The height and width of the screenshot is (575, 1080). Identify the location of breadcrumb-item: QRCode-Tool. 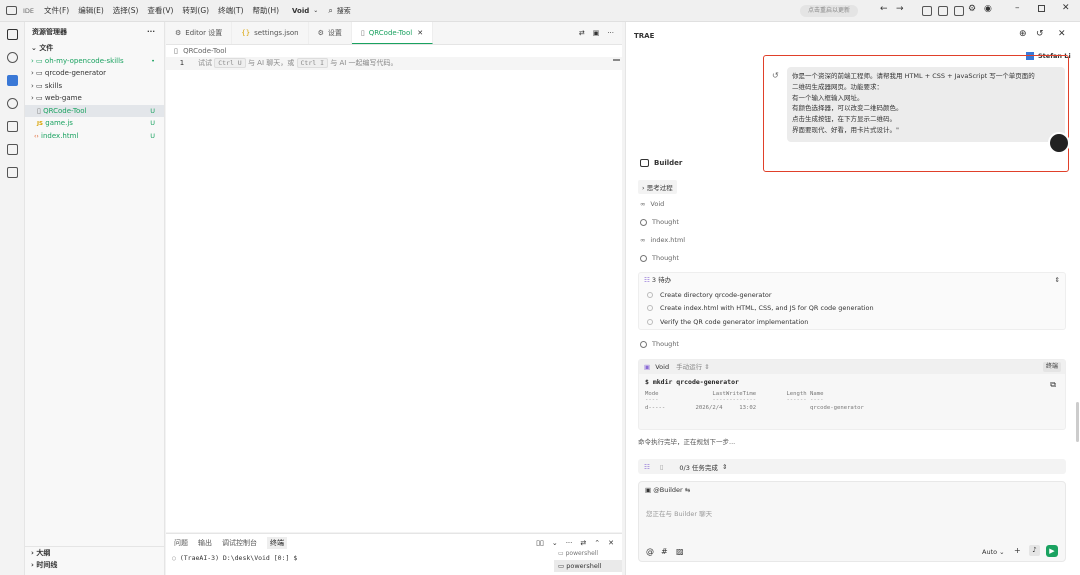
(204, 51).